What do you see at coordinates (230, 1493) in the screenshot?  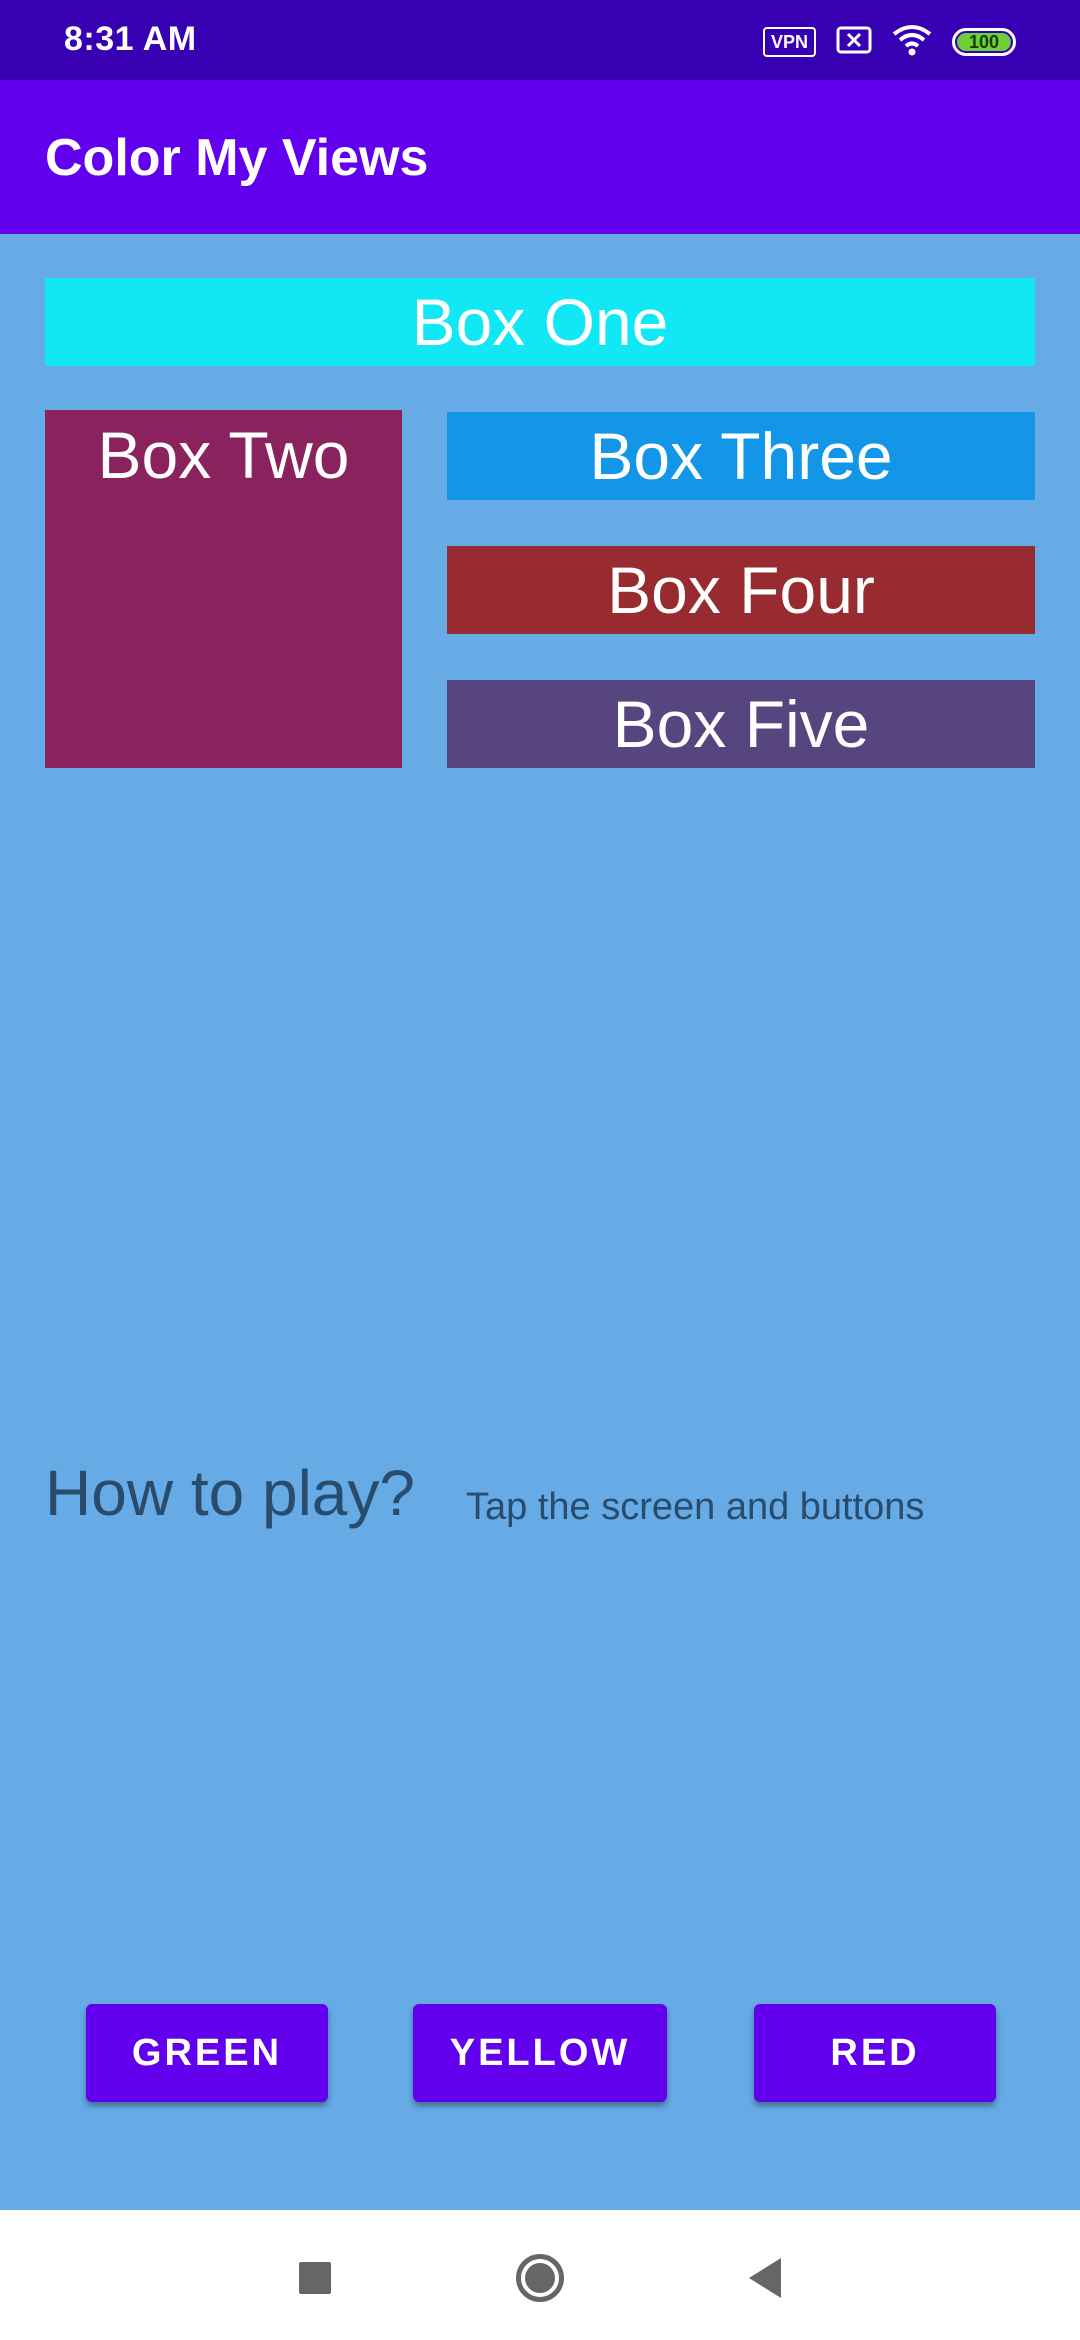 I see `how-to-play-label: How to play?` at bounding box center [230, 1493].